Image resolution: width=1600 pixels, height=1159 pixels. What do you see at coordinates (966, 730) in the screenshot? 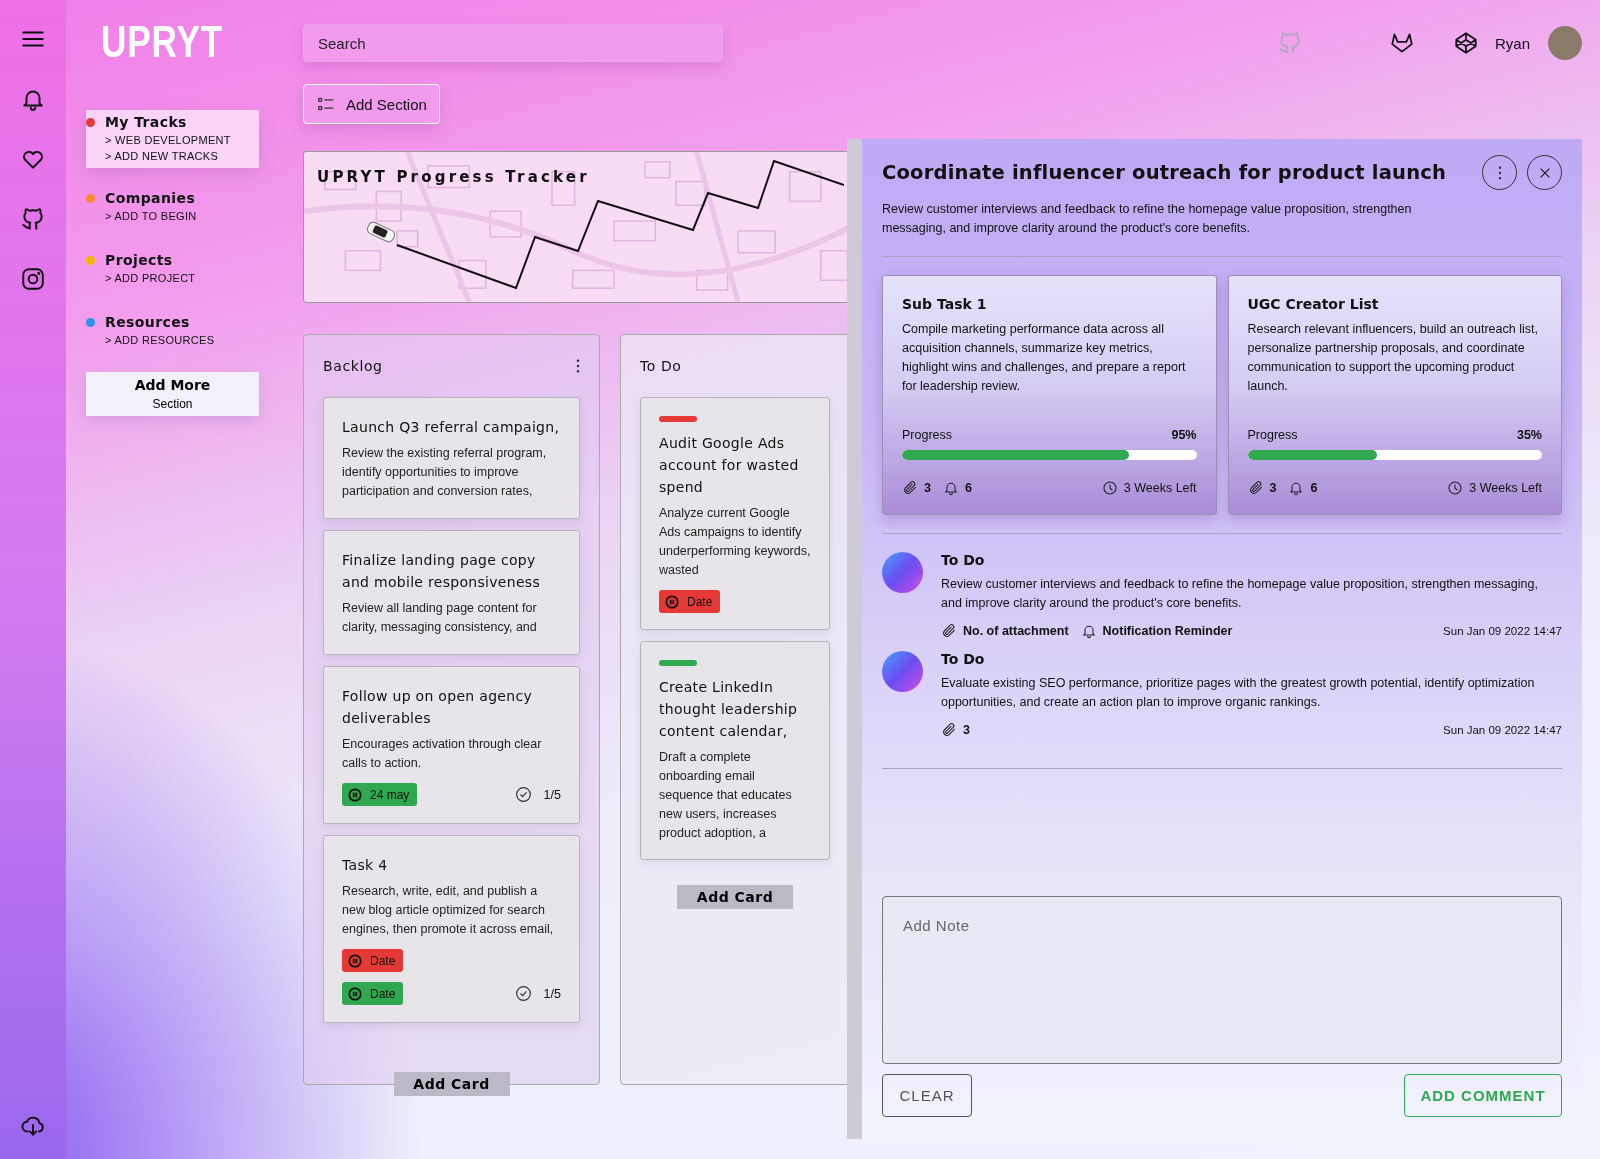
I see `comment-meta: 3` at bounding box center [966, 730].